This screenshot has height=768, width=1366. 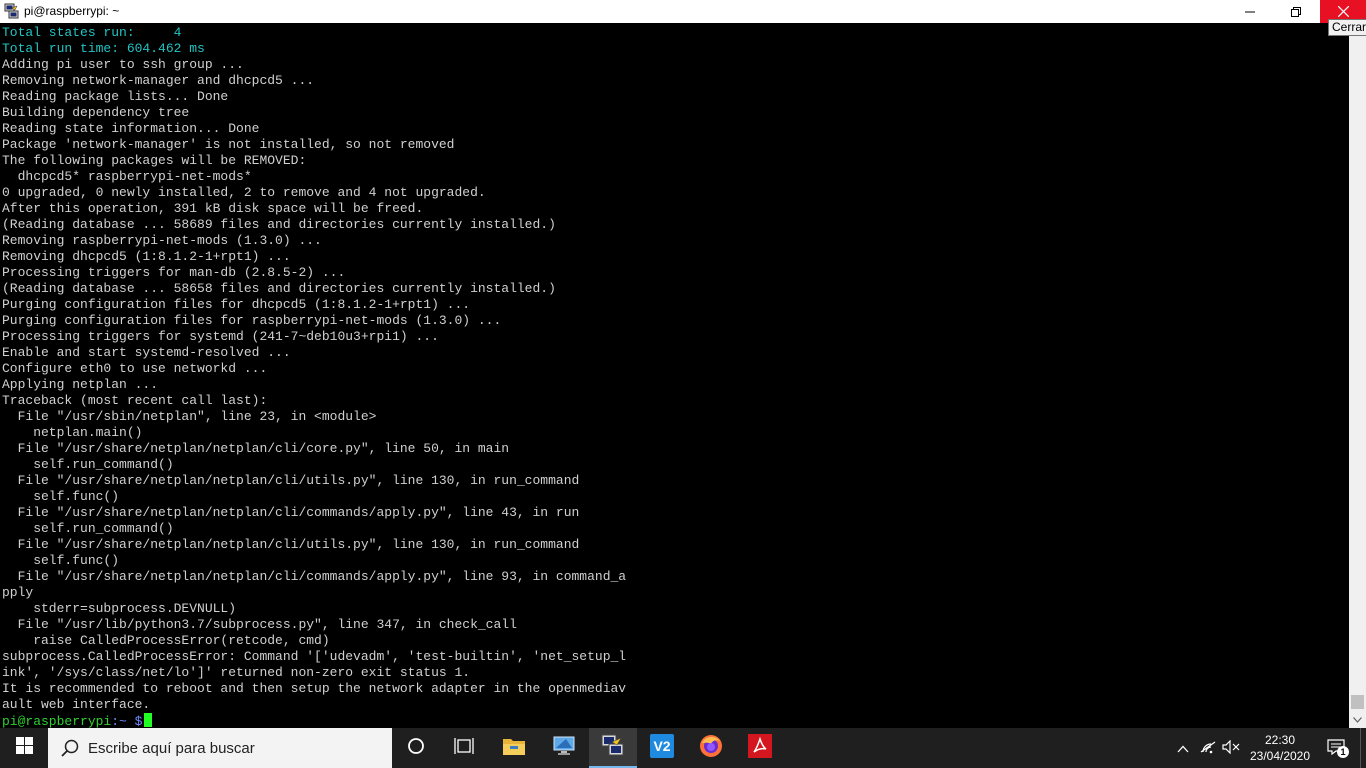 What do you see at coordinates (1357, 375) in the screenshot?
I see `vertical-scrollbar` at bounding box center [1357, 375].